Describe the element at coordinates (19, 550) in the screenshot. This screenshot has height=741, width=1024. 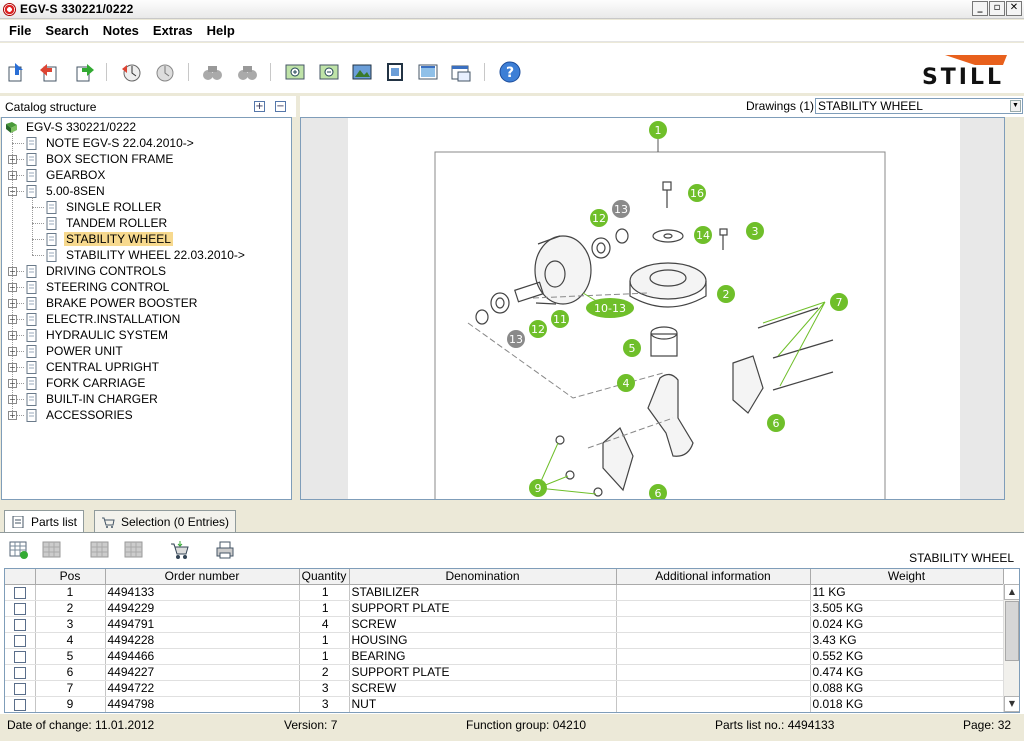
I see `add-to-selection-icon` at that location.